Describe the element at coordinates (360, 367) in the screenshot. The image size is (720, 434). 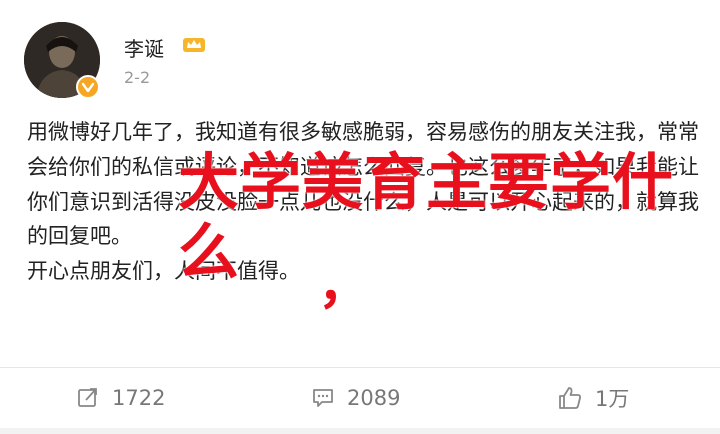
I see `divider` at that location.